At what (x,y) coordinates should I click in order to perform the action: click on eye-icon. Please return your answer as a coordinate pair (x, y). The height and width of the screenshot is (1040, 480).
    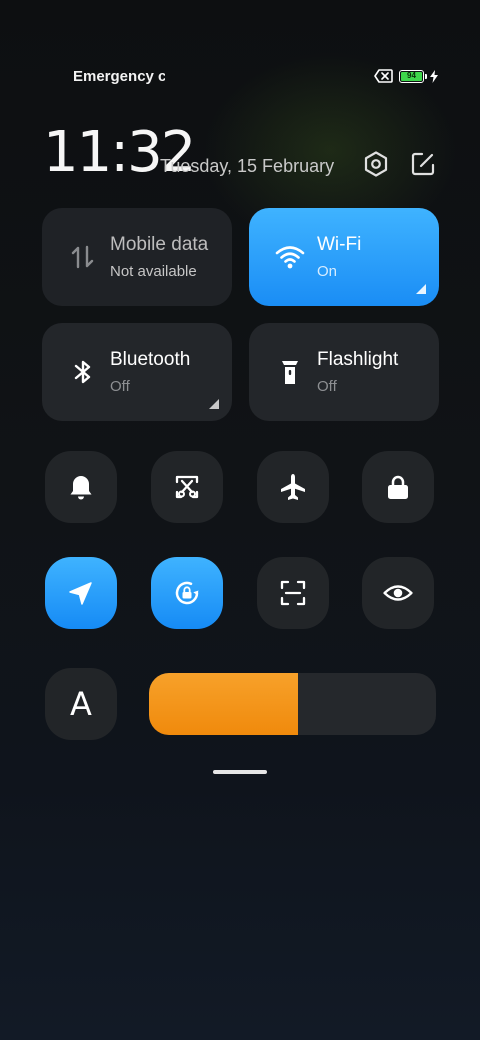
    Looking at the image, I should click on (398, 593).